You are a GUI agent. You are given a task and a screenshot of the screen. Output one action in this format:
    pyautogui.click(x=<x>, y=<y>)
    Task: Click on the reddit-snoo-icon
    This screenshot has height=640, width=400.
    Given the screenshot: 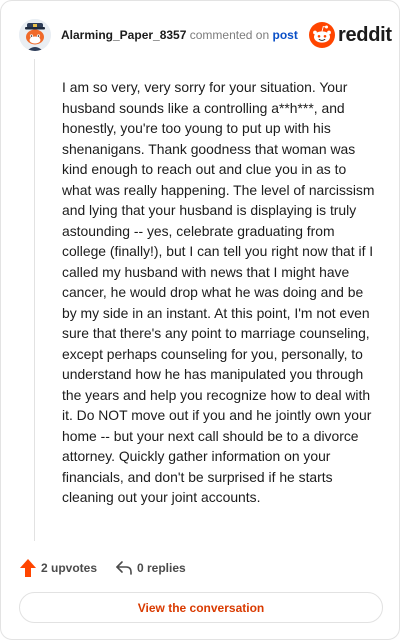 What is the action you would take?
    pyautogui.click(x=322, y=35)
    